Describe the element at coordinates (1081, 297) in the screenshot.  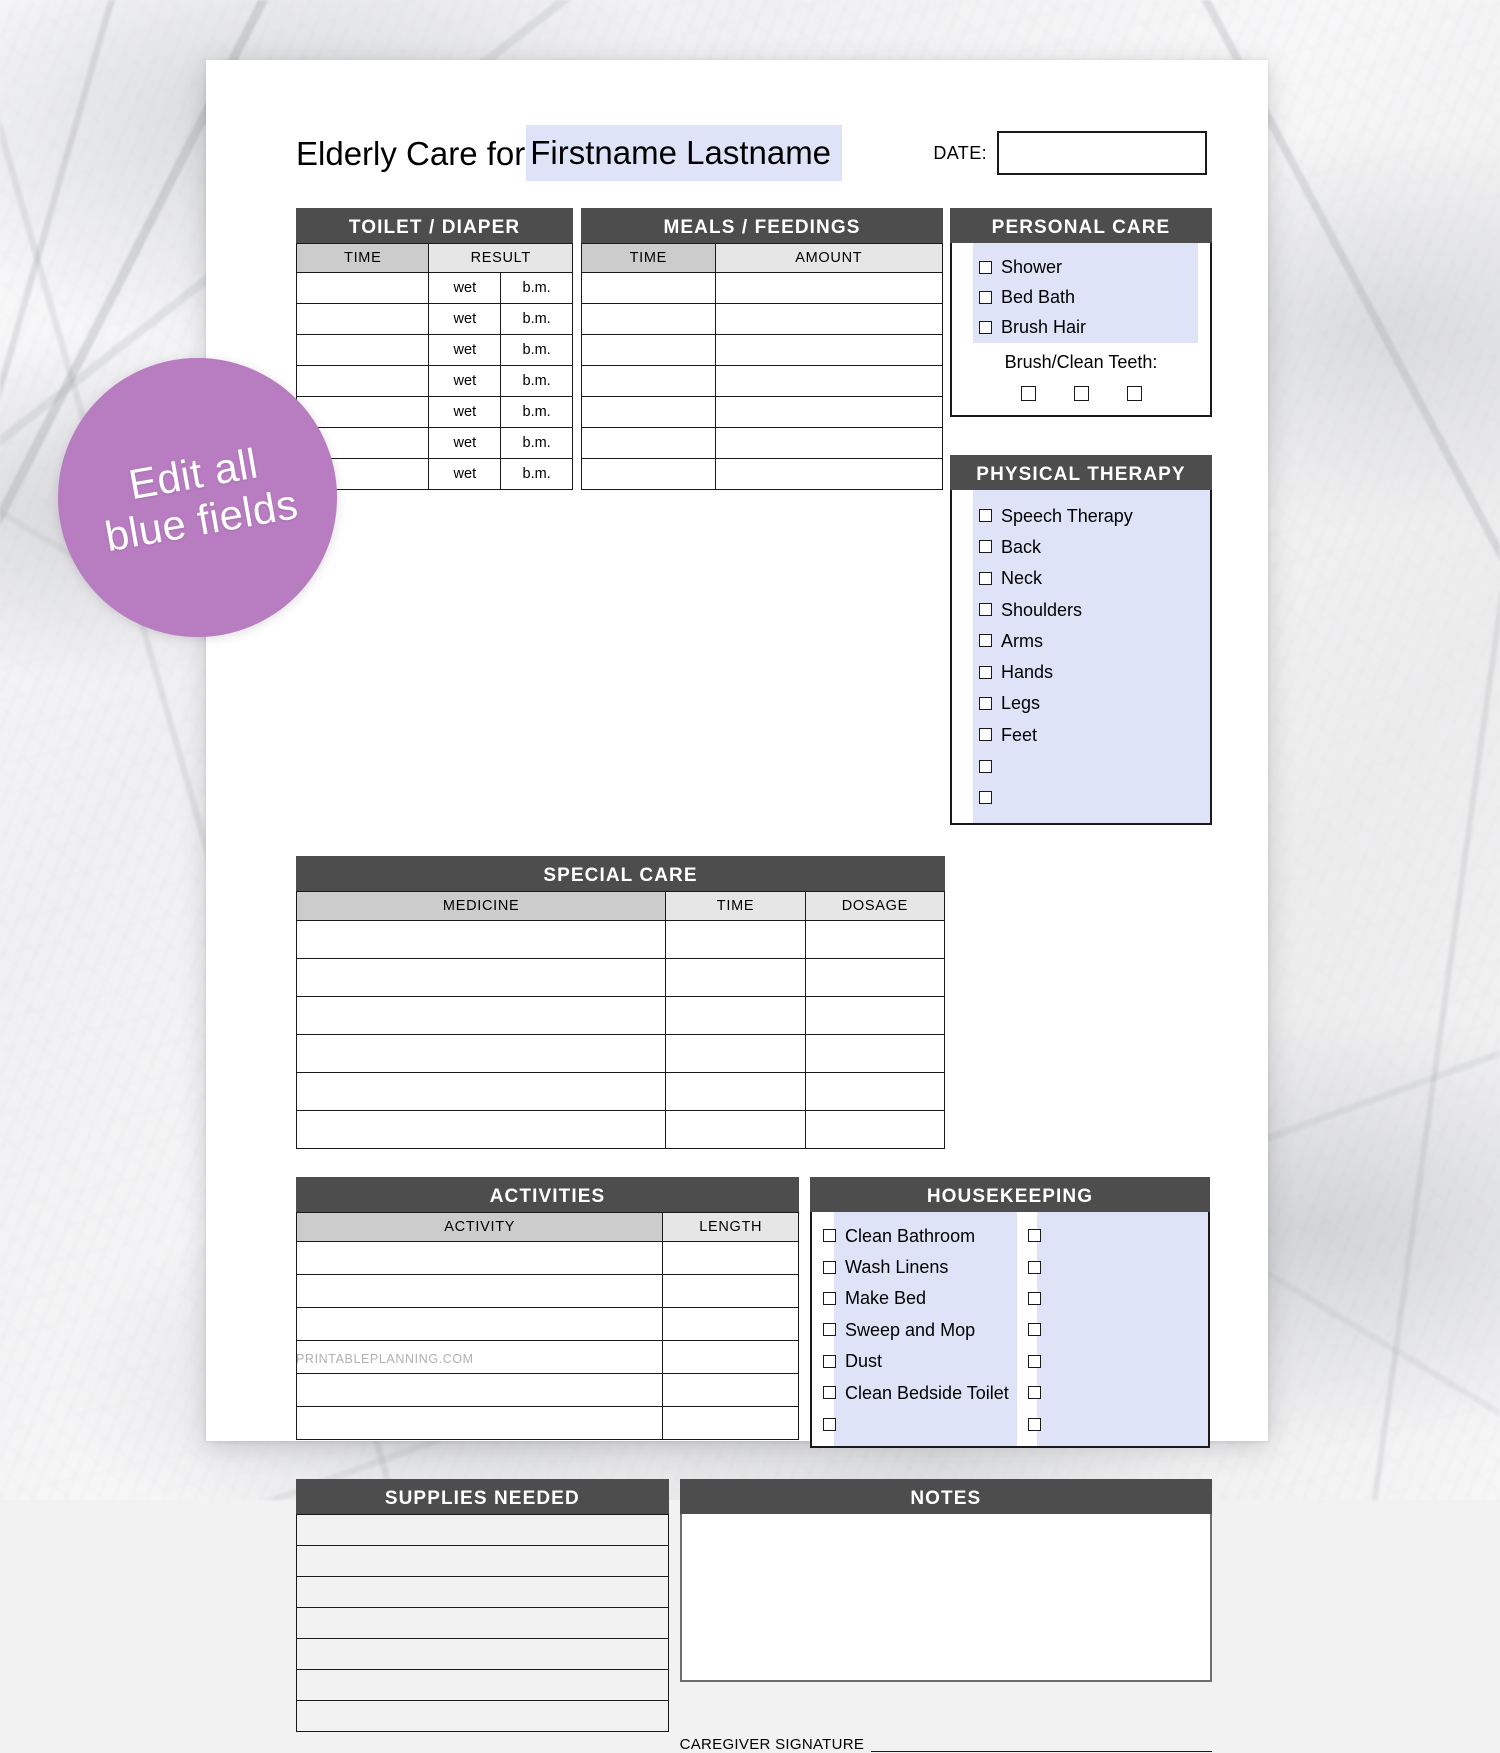
I see `personal-care-item-bed-bath: Bed Bath` at that location.